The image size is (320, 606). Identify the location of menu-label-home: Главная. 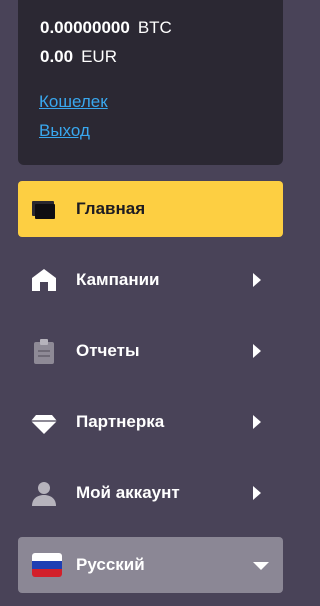
(111, 208).